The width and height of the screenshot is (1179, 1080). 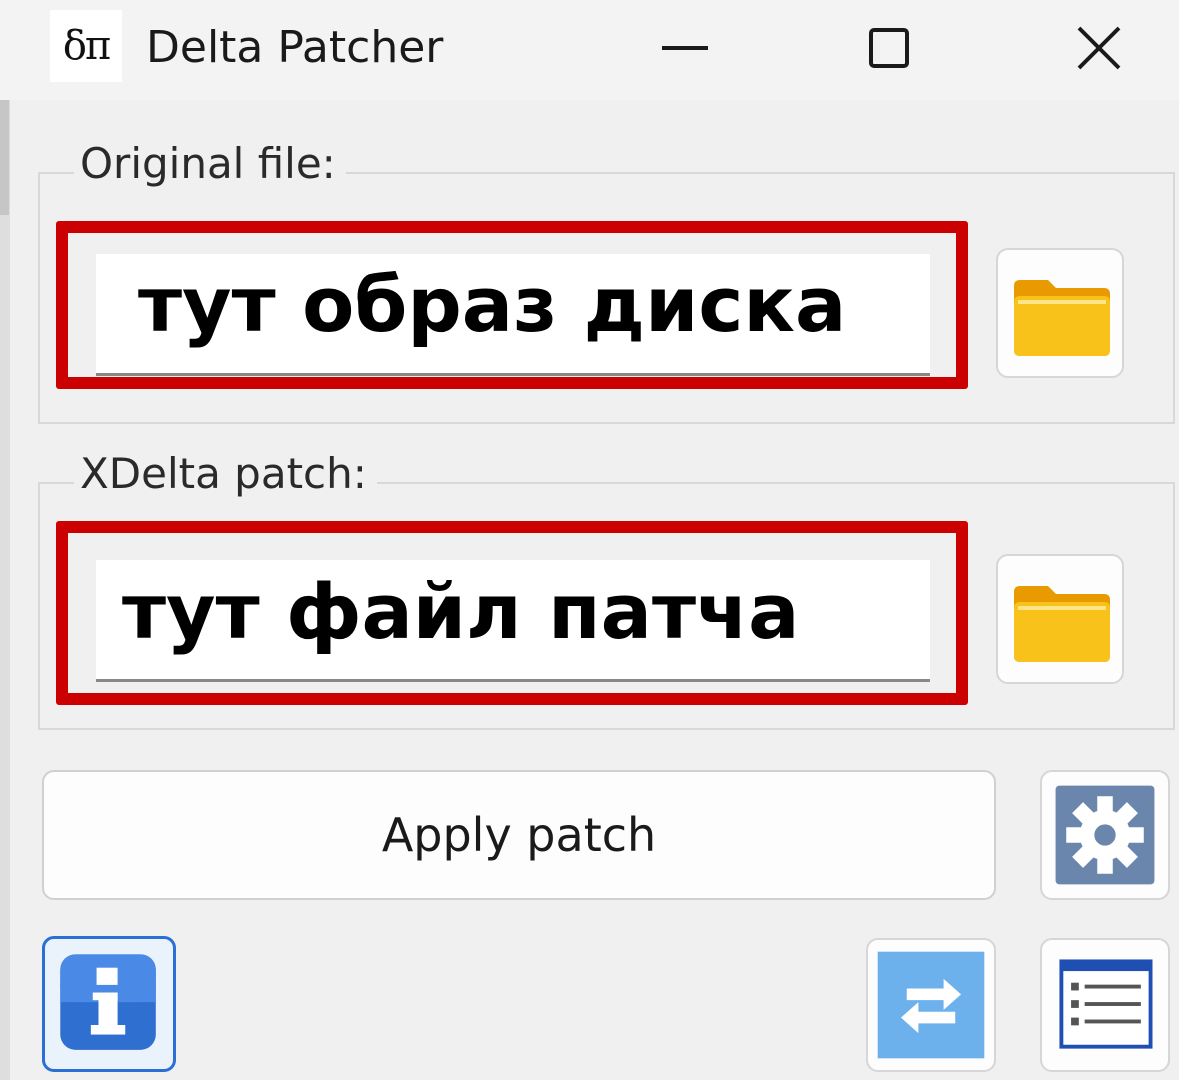 What do you see at coordinates (86, 46) in the screenshot?
I see `app-icon: δπ` at bounding box center [86, 46].